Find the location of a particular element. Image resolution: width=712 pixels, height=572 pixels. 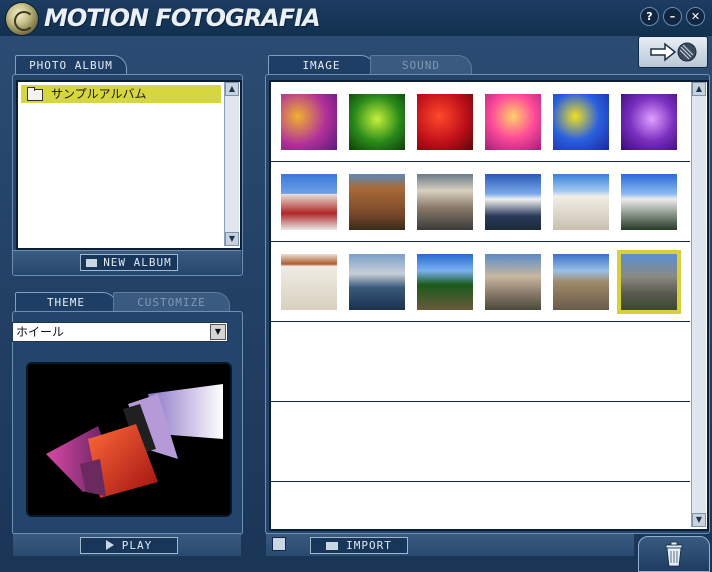

tab-customize: CUSTOMIZE is located at coordinates (171, 302).